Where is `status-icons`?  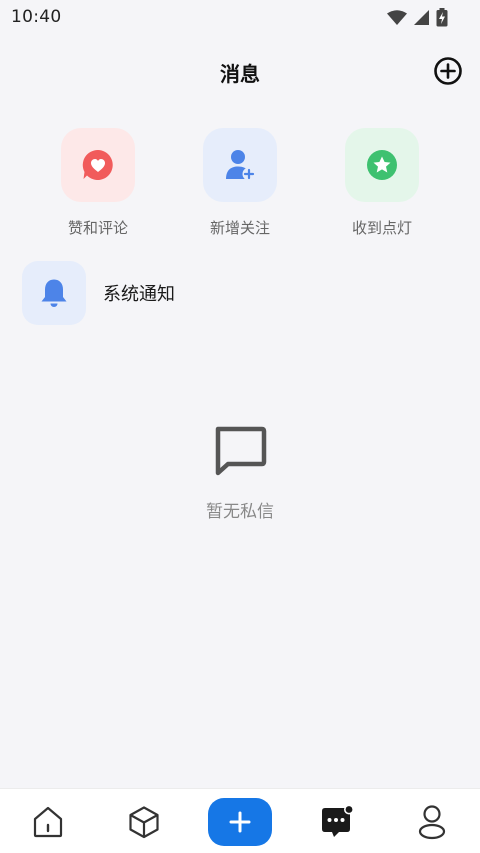 status-icons is located at coordinates (417, 17).